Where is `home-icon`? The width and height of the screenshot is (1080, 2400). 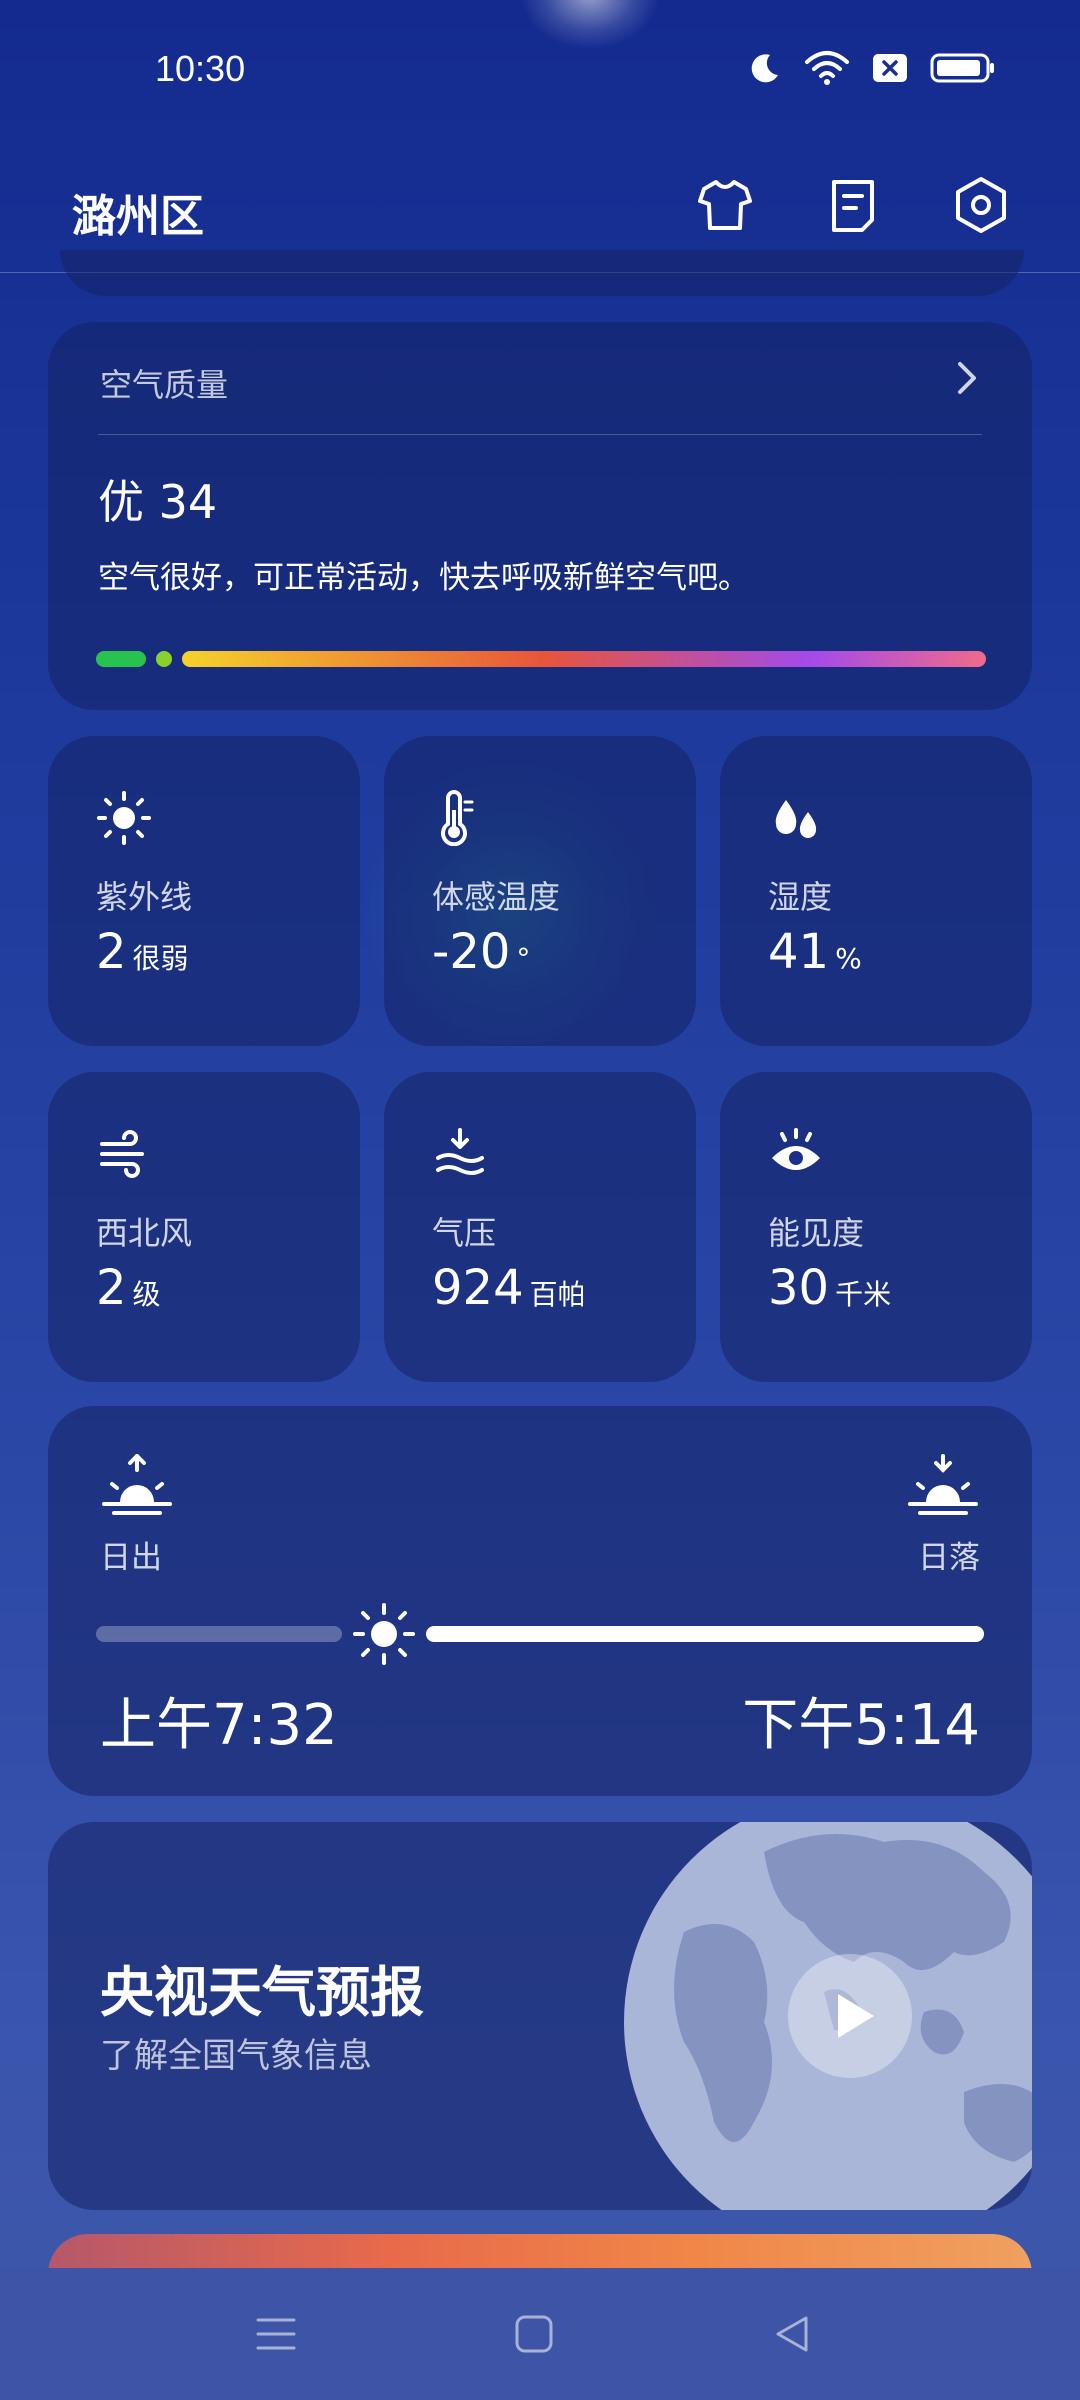 home-icon is located at coordinates (534, 2334).